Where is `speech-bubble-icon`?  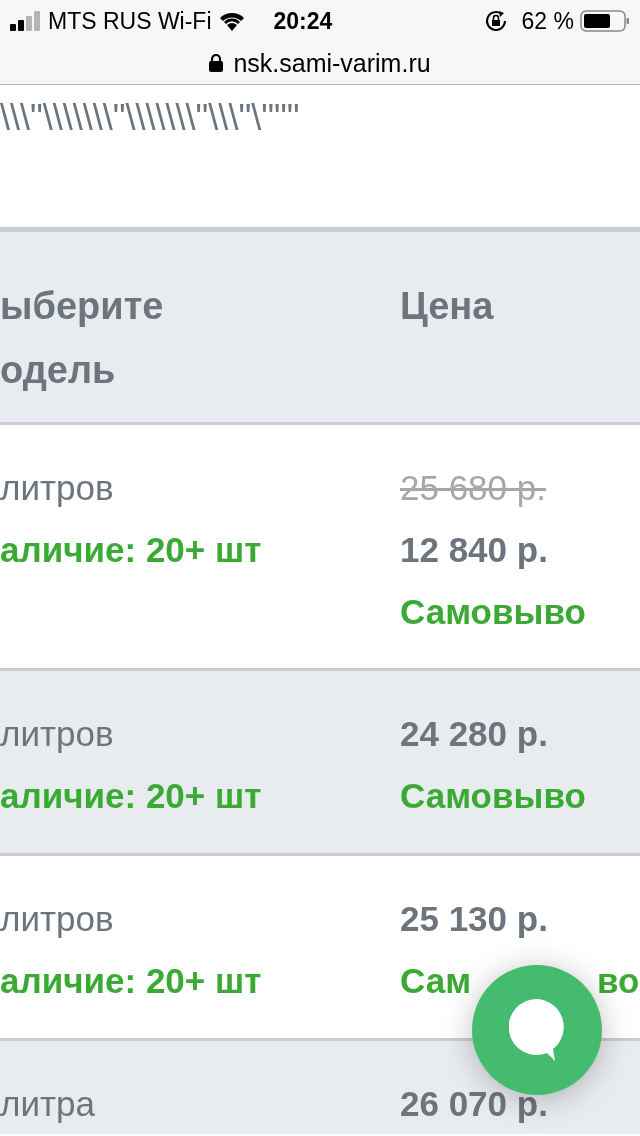 speech-bubble-icon is located at coordinates (537, 1030).